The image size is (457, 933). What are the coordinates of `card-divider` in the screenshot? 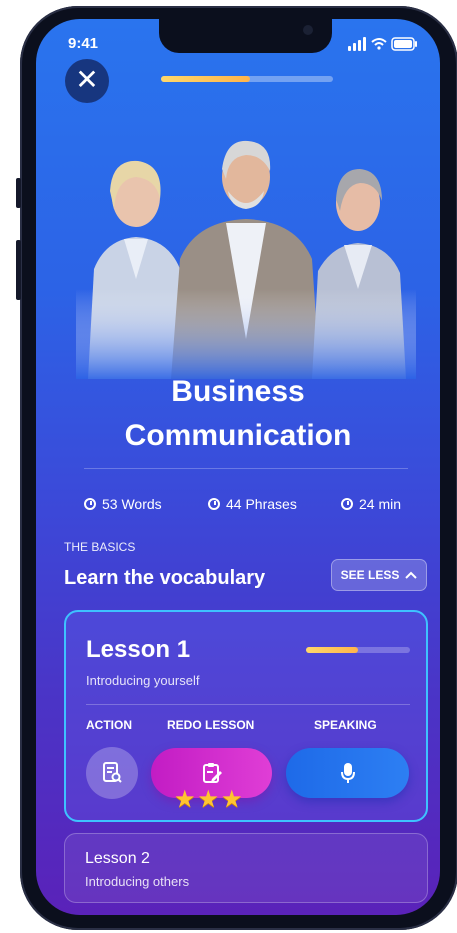 It's located at (248, 704).